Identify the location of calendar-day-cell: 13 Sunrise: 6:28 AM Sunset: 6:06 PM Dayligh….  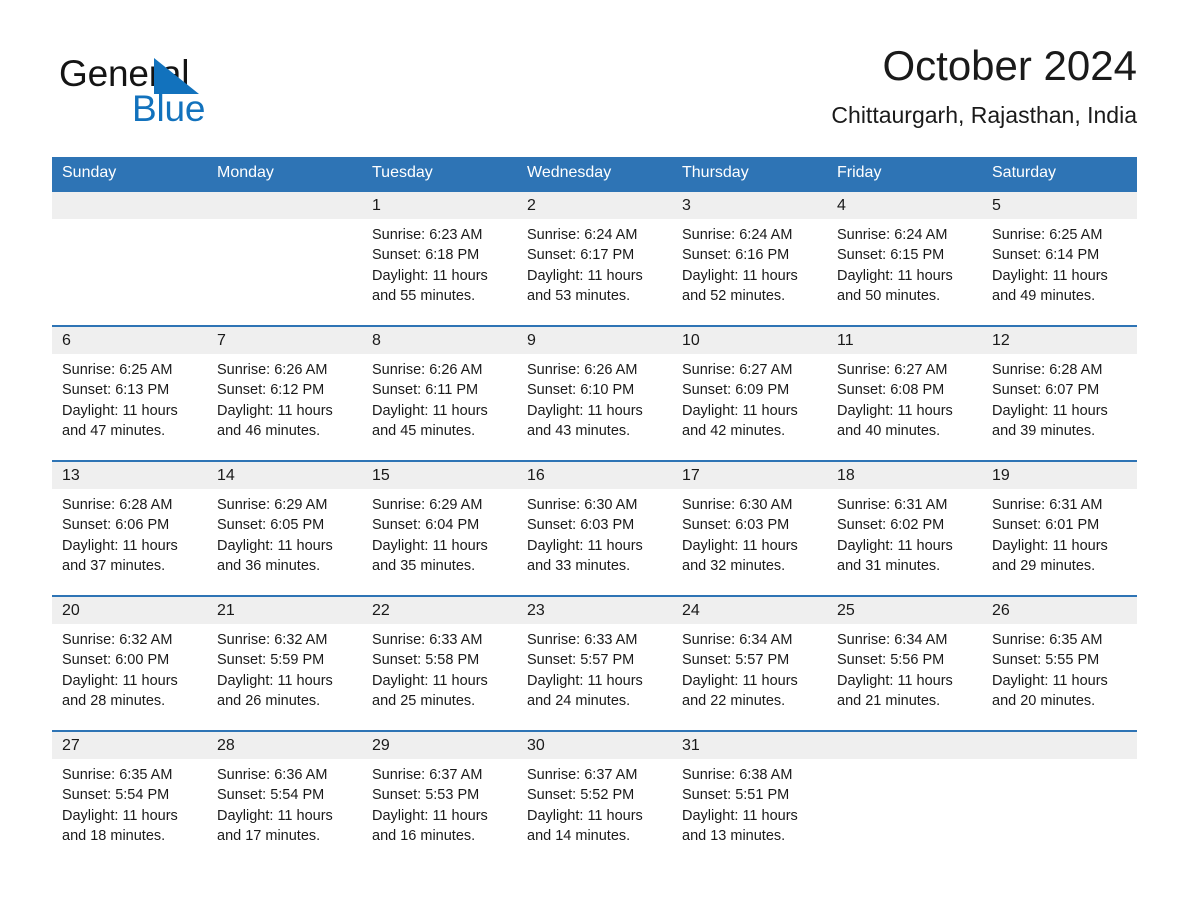
(129, 528).